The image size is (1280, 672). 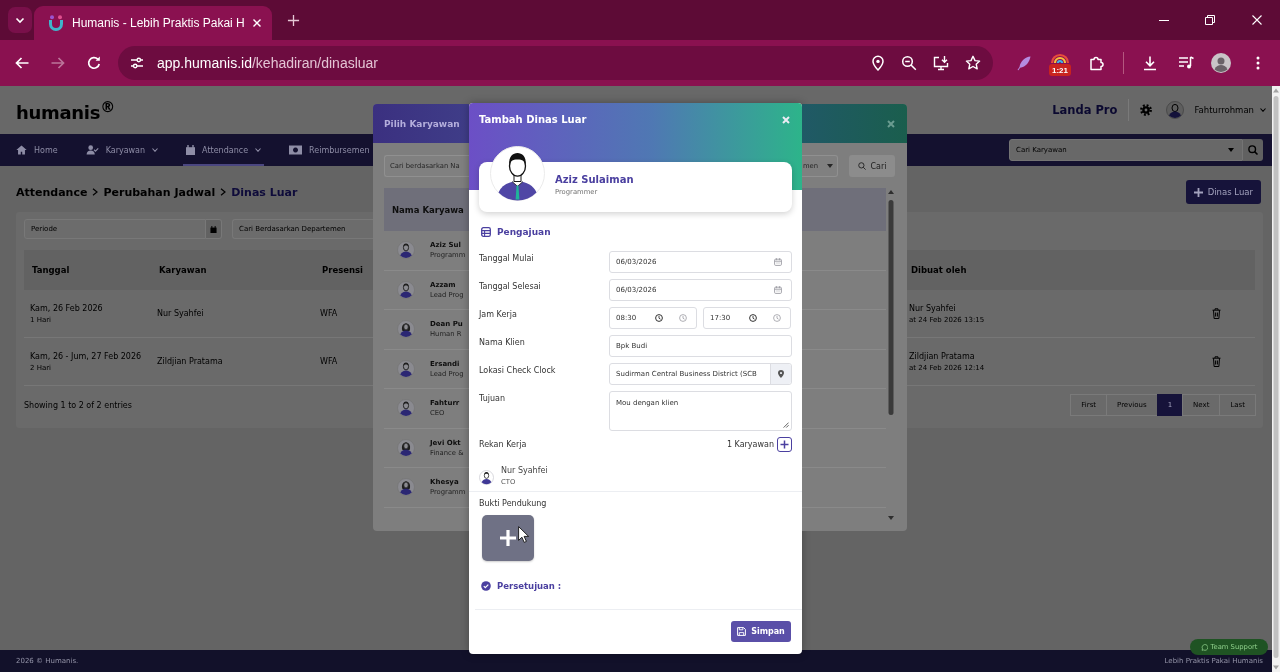 What do you see at coordinates (786, 425) in the screenshot?
I see `resize-handle-icon` at bounding box center [786, 425].